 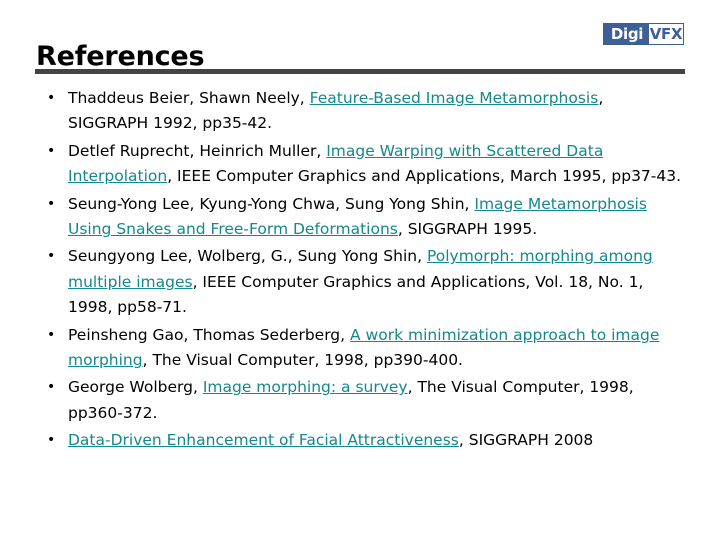 I want to click on logo-text-vfx: VFX, so click(x=666, y=34).